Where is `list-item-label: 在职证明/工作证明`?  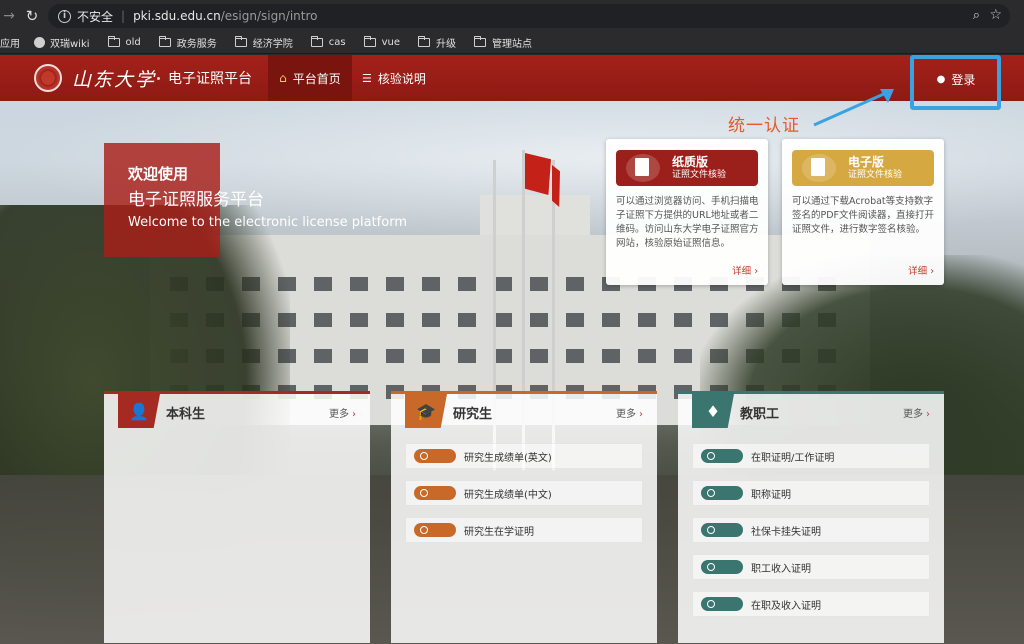
list-item-label: 在职证明/工作证明 is located at coordinates (793, 458).